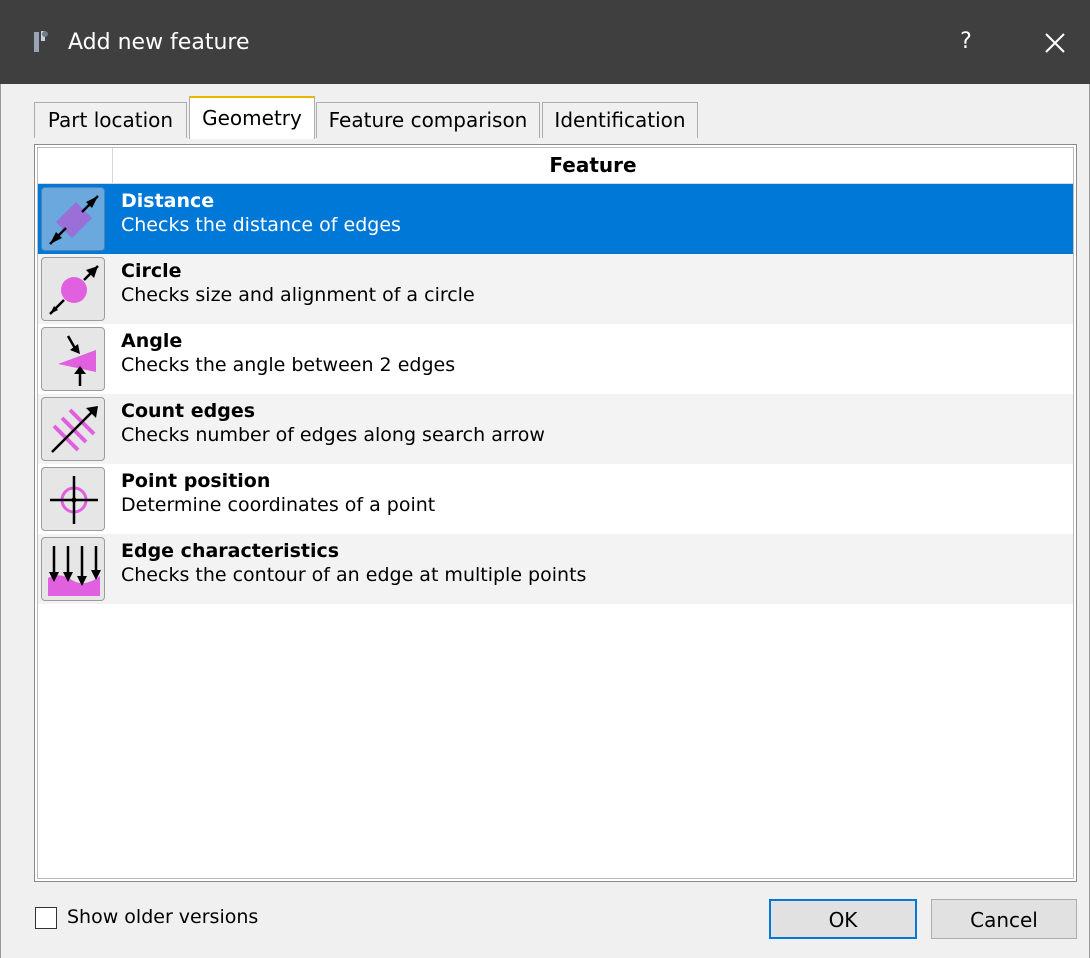 This screenshot has height=958, width=1090. What do you see at coordinates (252, 117) in the screenshot?
I see `tab-geometry: Geometry` at bounding box center [252, 117].